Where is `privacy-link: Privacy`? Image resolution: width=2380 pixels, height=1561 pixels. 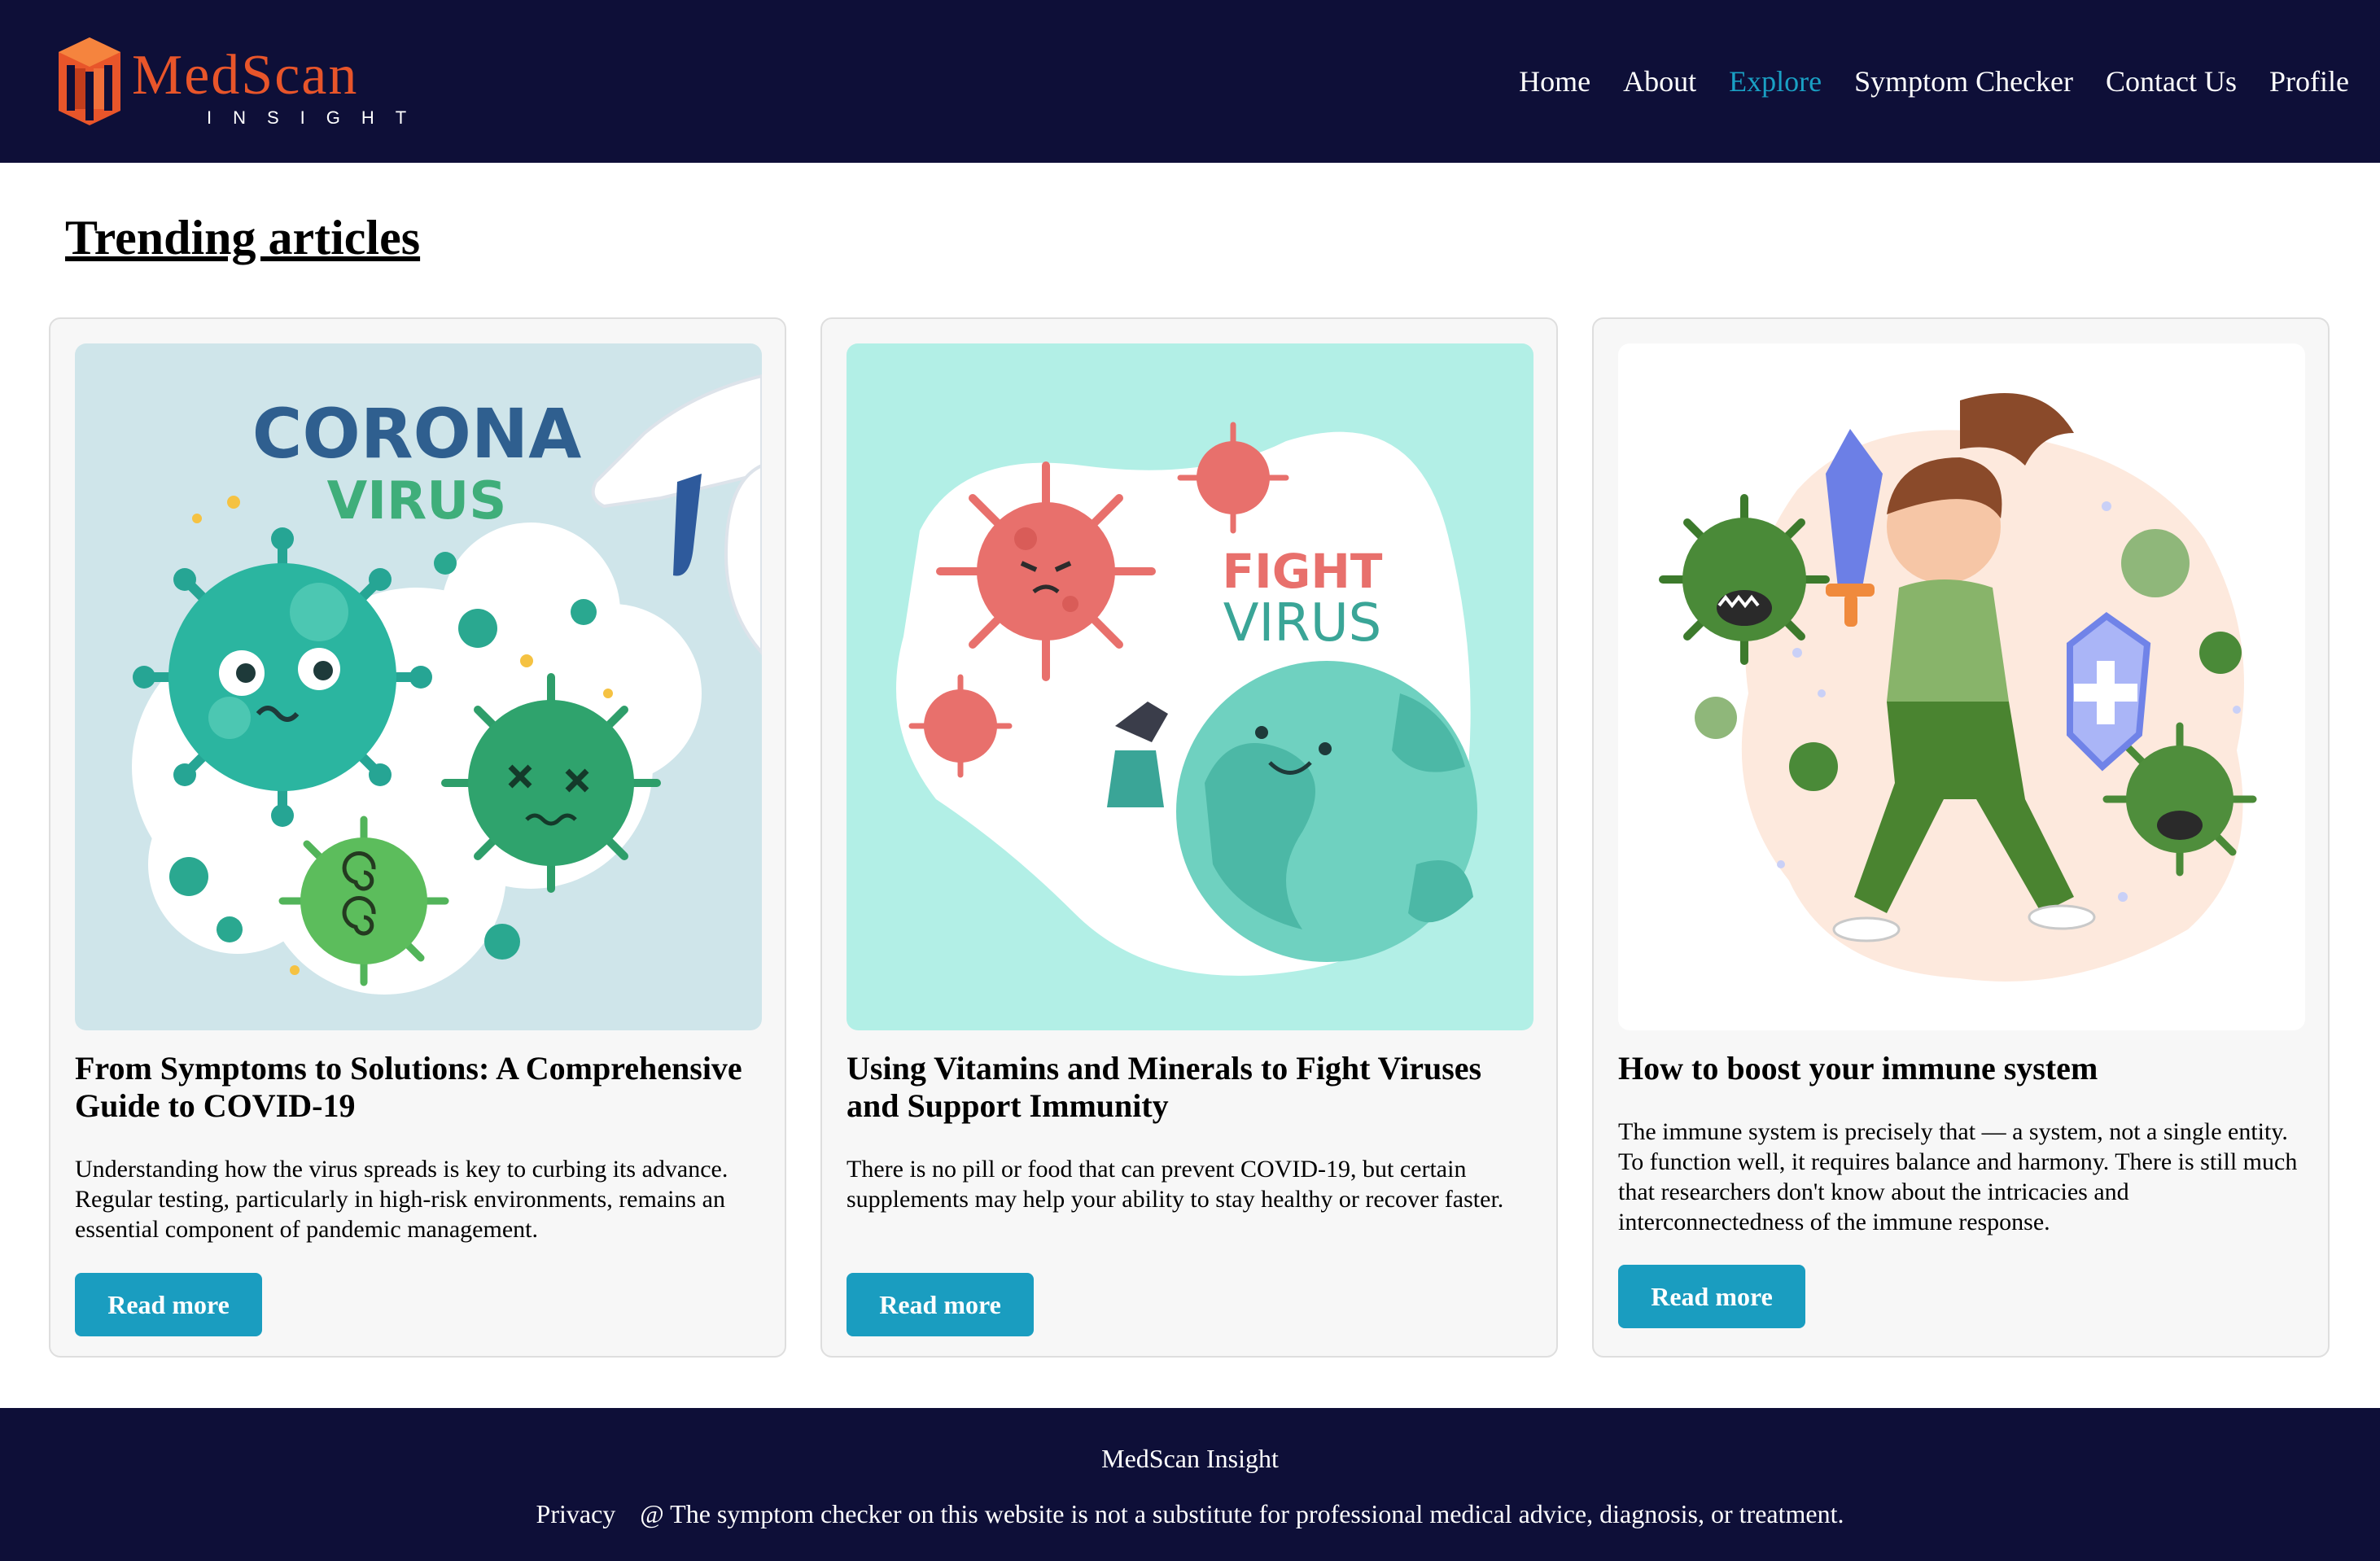 privacy-link: Privacy is located at coordinates (576, 1513).